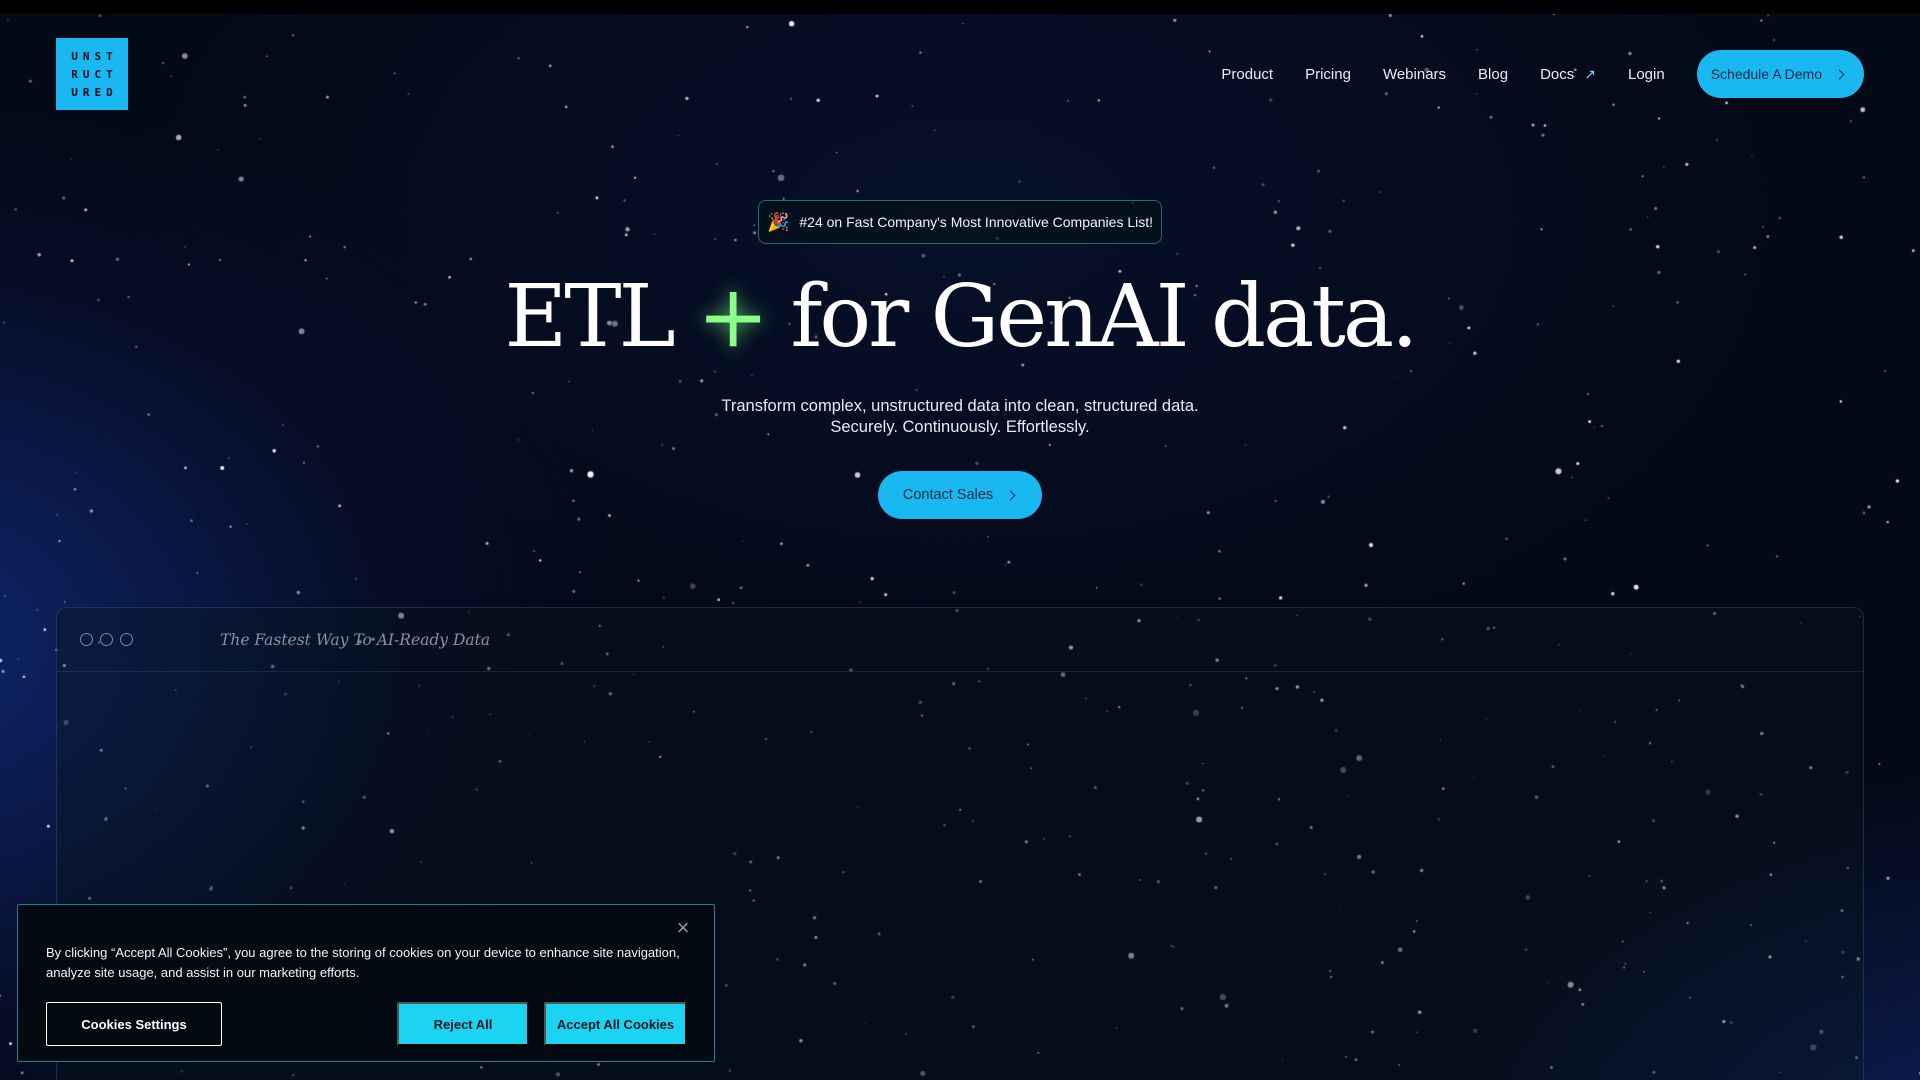  What do you see at coordinates (960, 7) in the screenshot?
I see `top-edge-bar` at bounding box center [960, 7].